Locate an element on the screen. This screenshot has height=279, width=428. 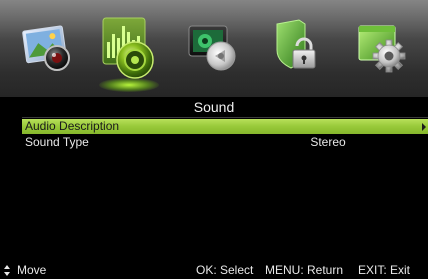
tab-setup is located at coordinates (381, 47).